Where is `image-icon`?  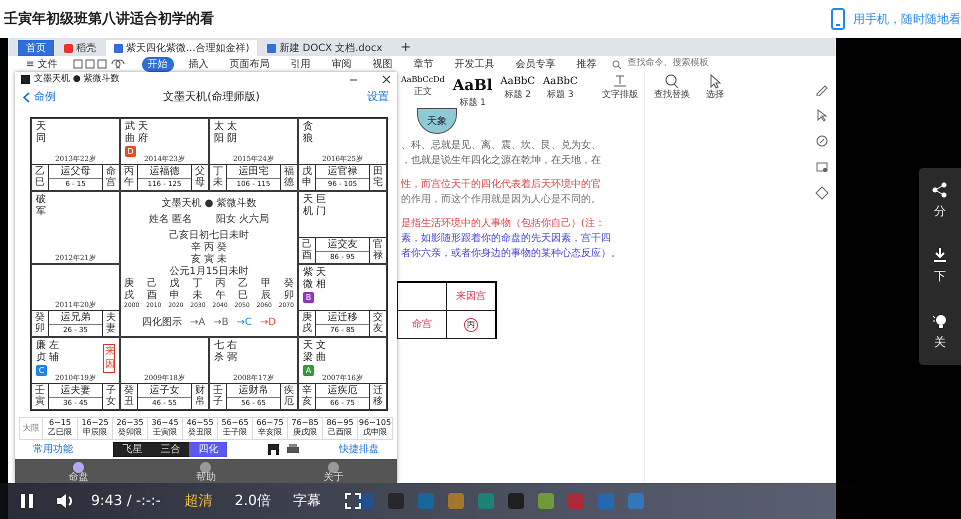 image-icon is located at coordinates (822, 167).